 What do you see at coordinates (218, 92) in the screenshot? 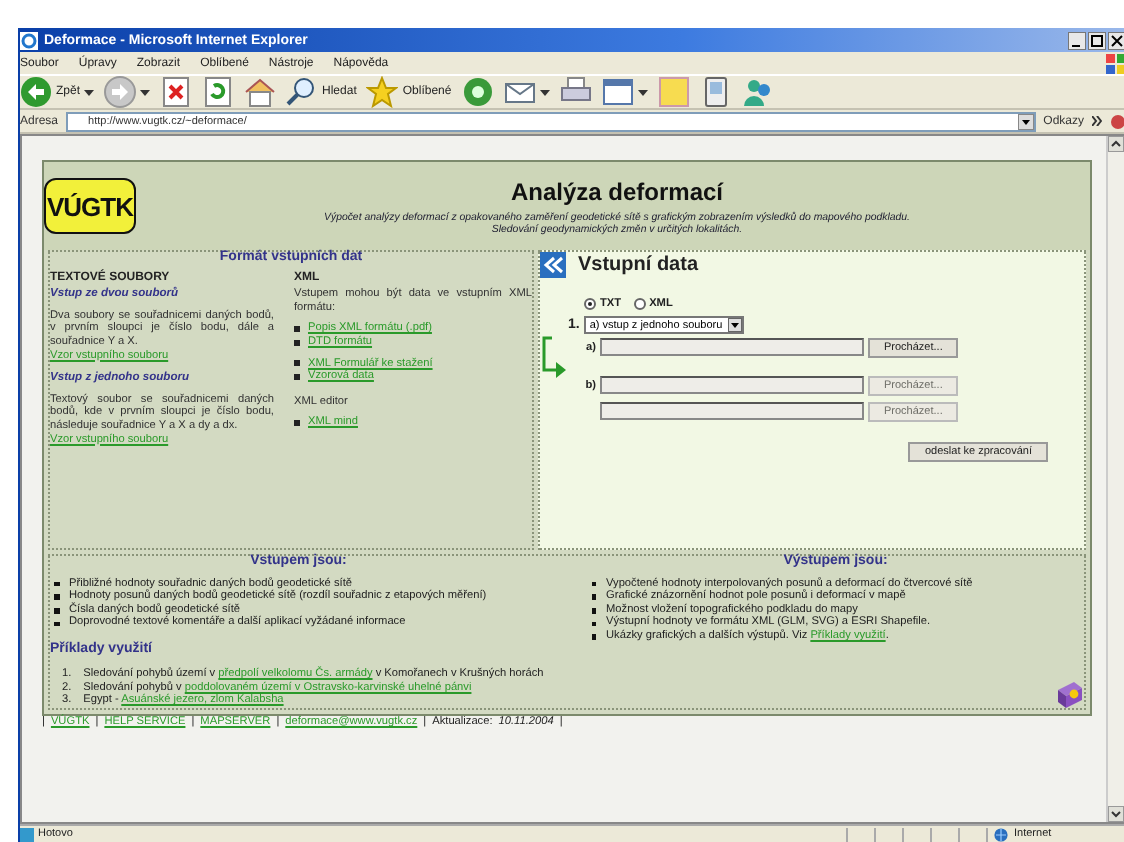
I see `refresh-button` at bounding box center [218, 92].